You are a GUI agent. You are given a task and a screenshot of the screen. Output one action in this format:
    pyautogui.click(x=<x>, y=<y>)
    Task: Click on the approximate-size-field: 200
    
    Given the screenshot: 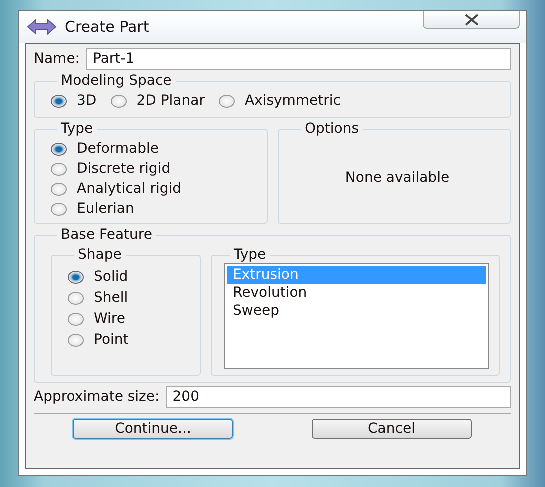 What is the action you would take?
    pyautogui.click(x=338, y=397)
    